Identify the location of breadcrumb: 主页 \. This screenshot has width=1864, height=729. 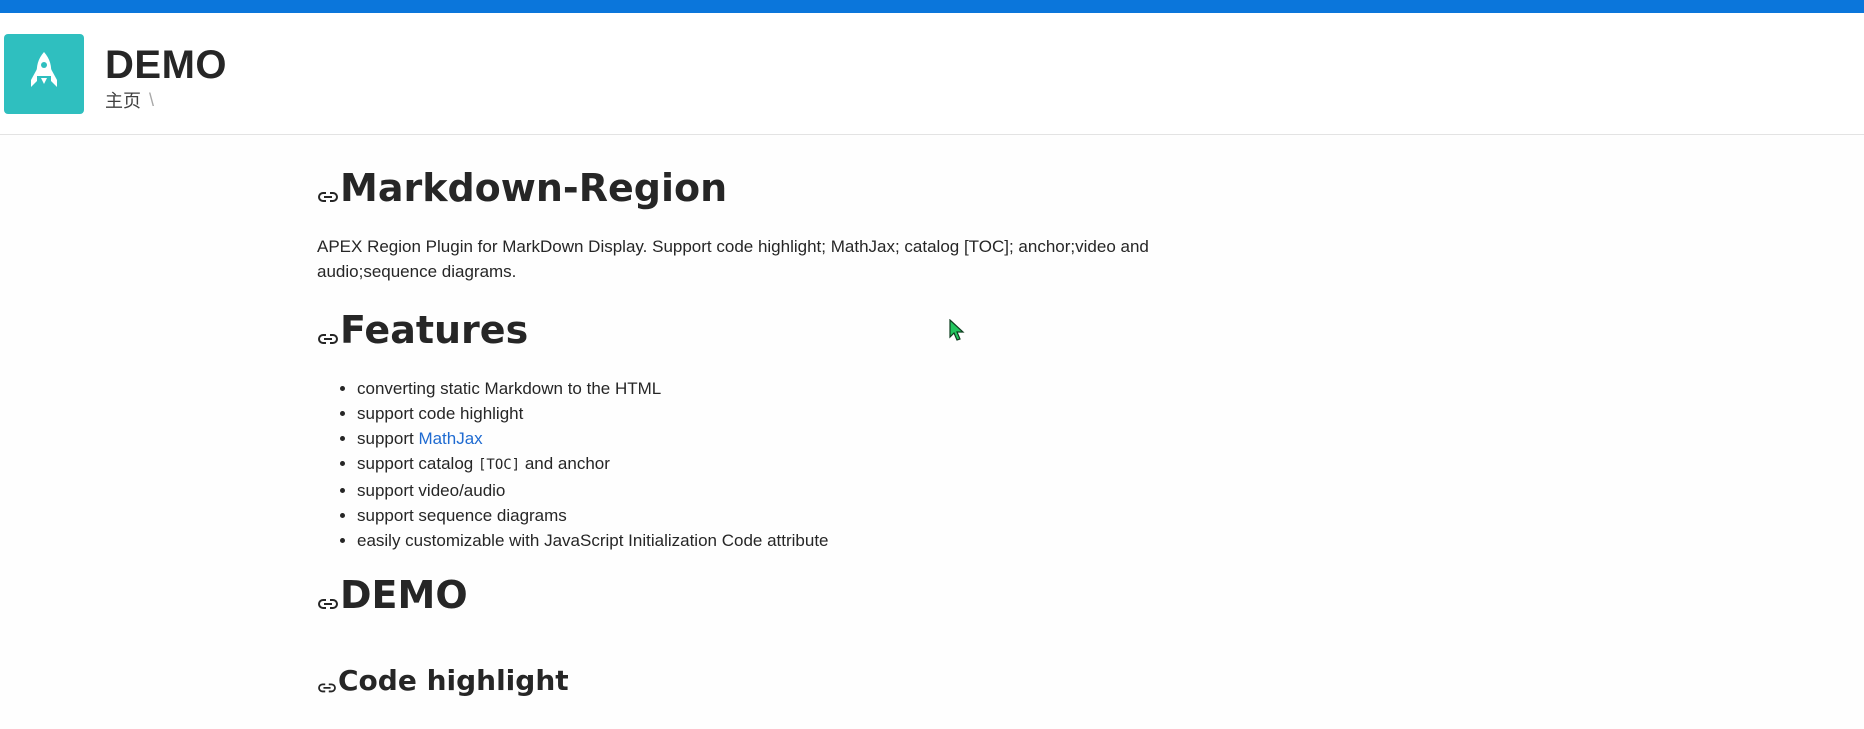
(129, 100).